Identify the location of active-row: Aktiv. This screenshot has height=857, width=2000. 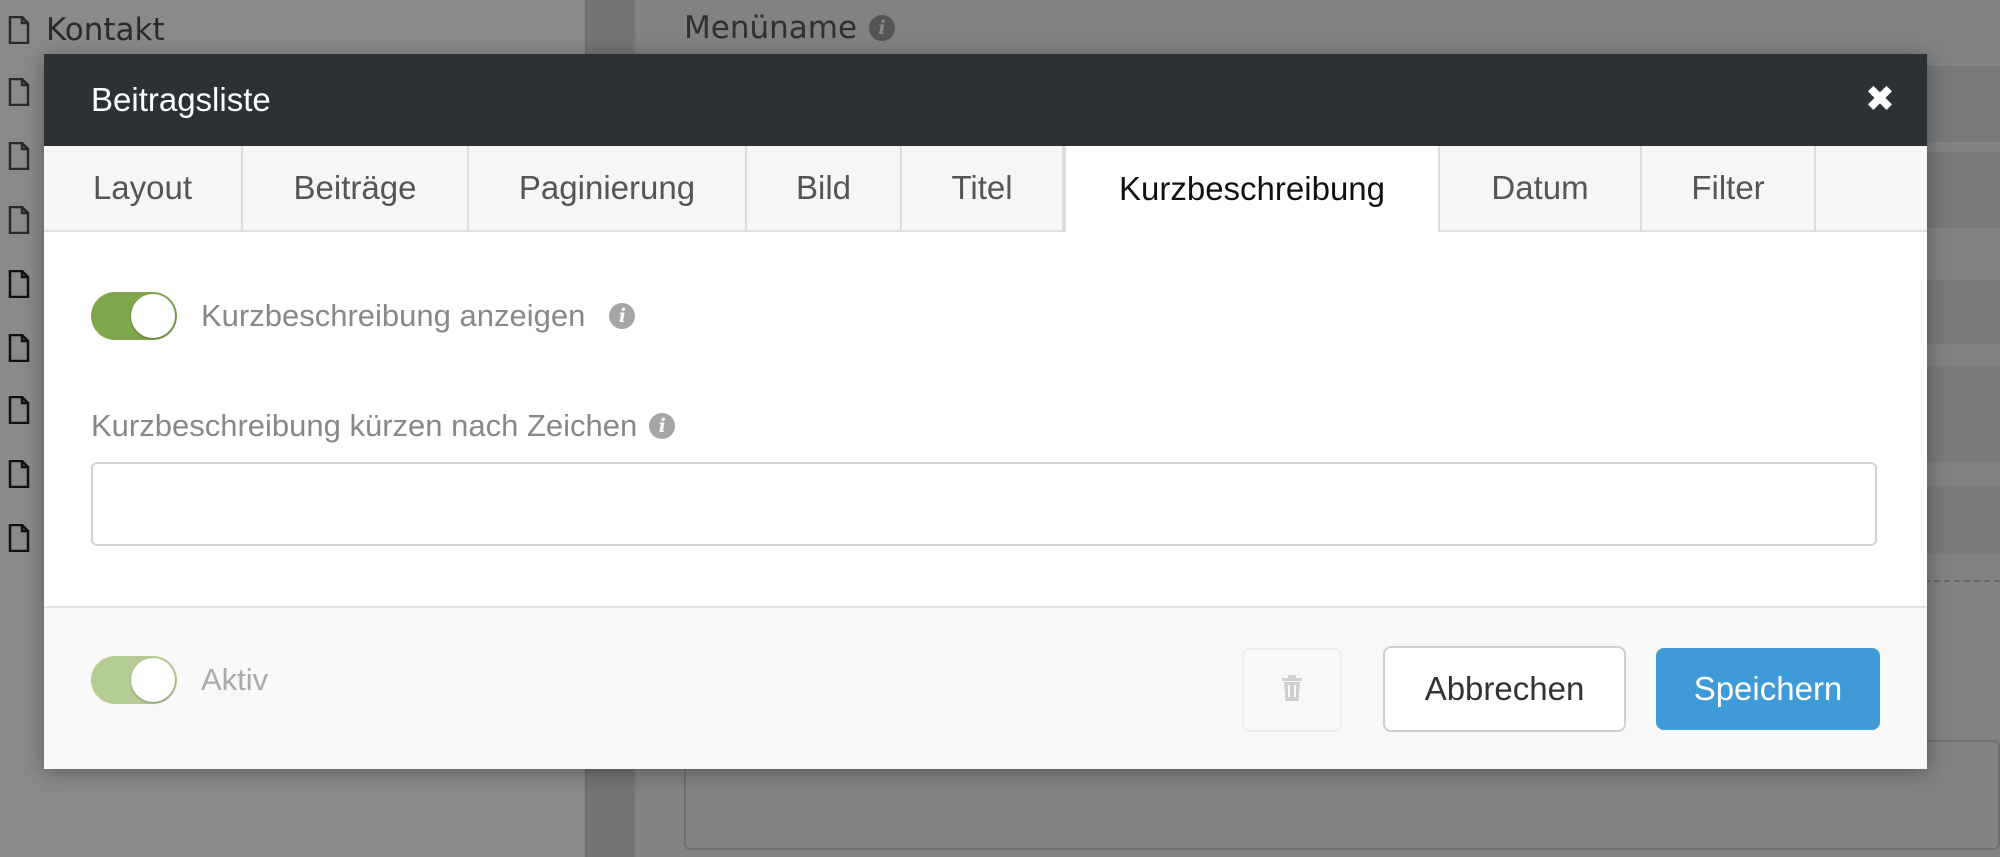
(179, 680).